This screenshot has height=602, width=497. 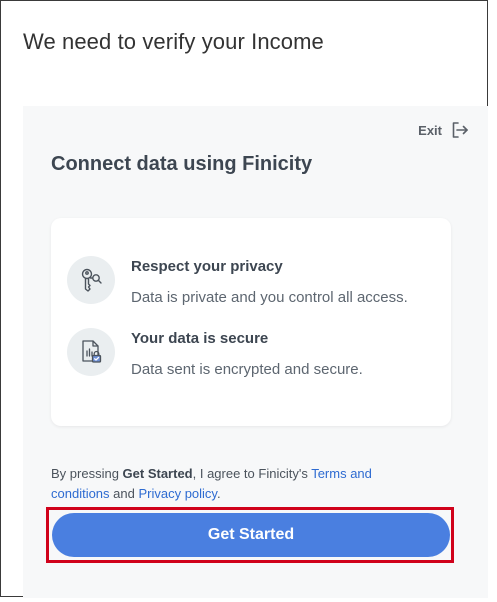 What do you see at coordinates (182, 164) in the screenshot?
I see `panel-title: Connect data using Finicity` at bounding box center [182, 164].